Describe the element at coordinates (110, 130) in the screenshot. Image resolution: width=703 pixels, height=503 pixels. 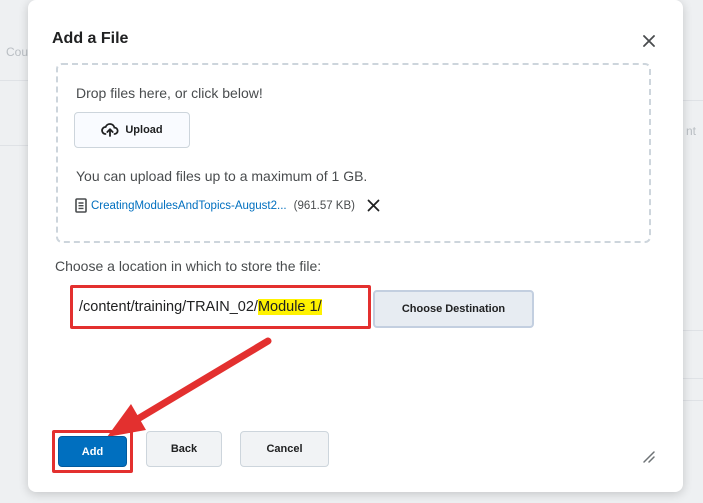
I see `cloud-upload-icon` at that location.